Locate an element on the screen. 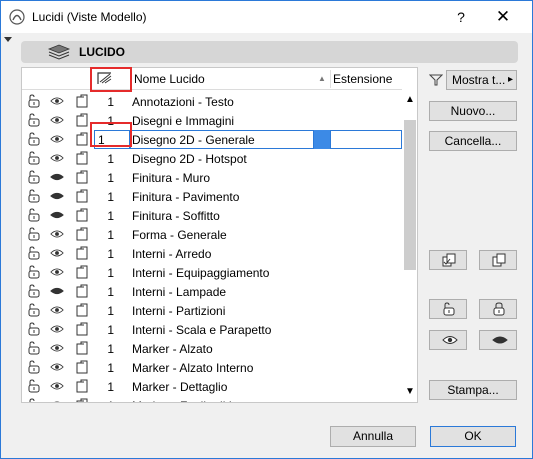 The height and width of the screenshot is (459, 533). table-row: 1 Finitura - Soffitto is located at coordinates (212, 215).